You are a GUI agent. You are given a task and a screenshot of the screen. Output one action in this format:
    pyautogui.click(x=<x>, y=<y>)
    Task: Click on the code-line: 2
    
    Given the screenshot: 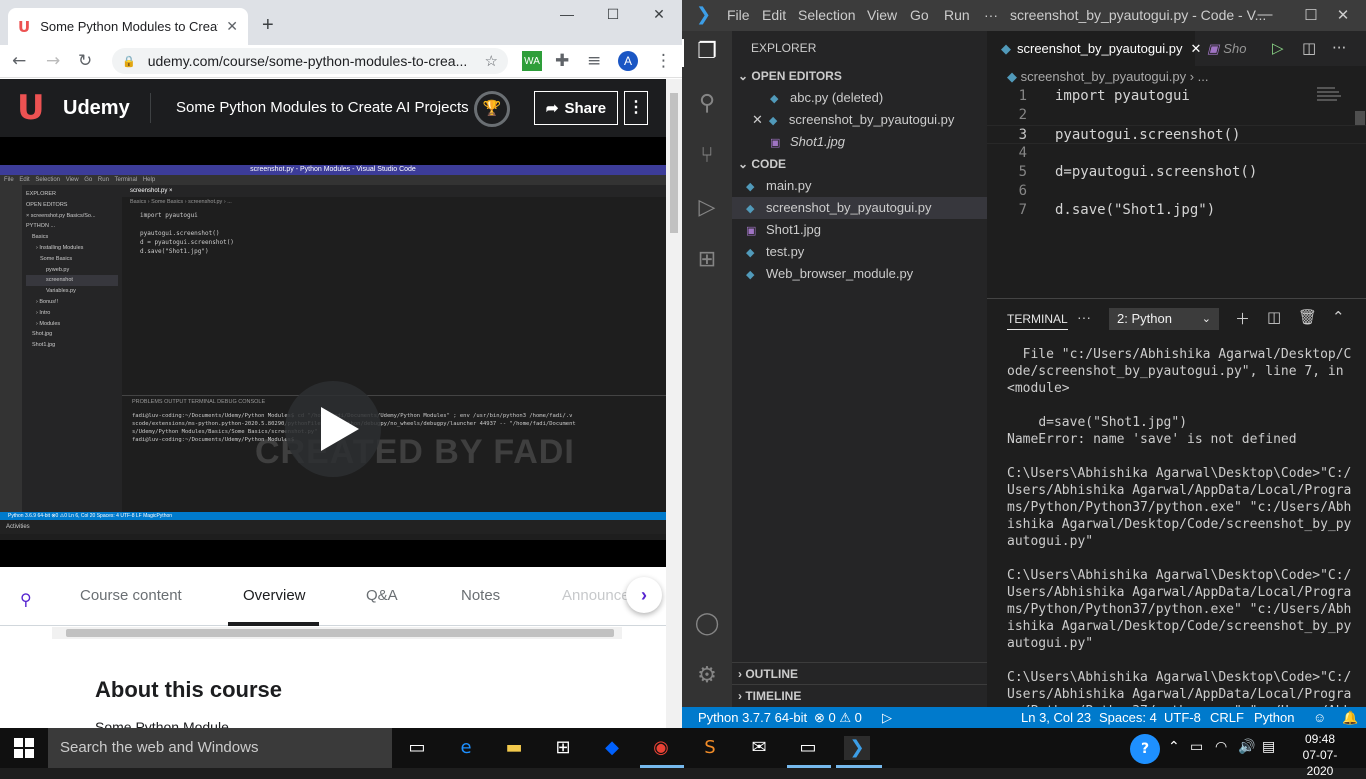 What is the action you would take?
    pyautogui.click(x=1176, y=115)
    